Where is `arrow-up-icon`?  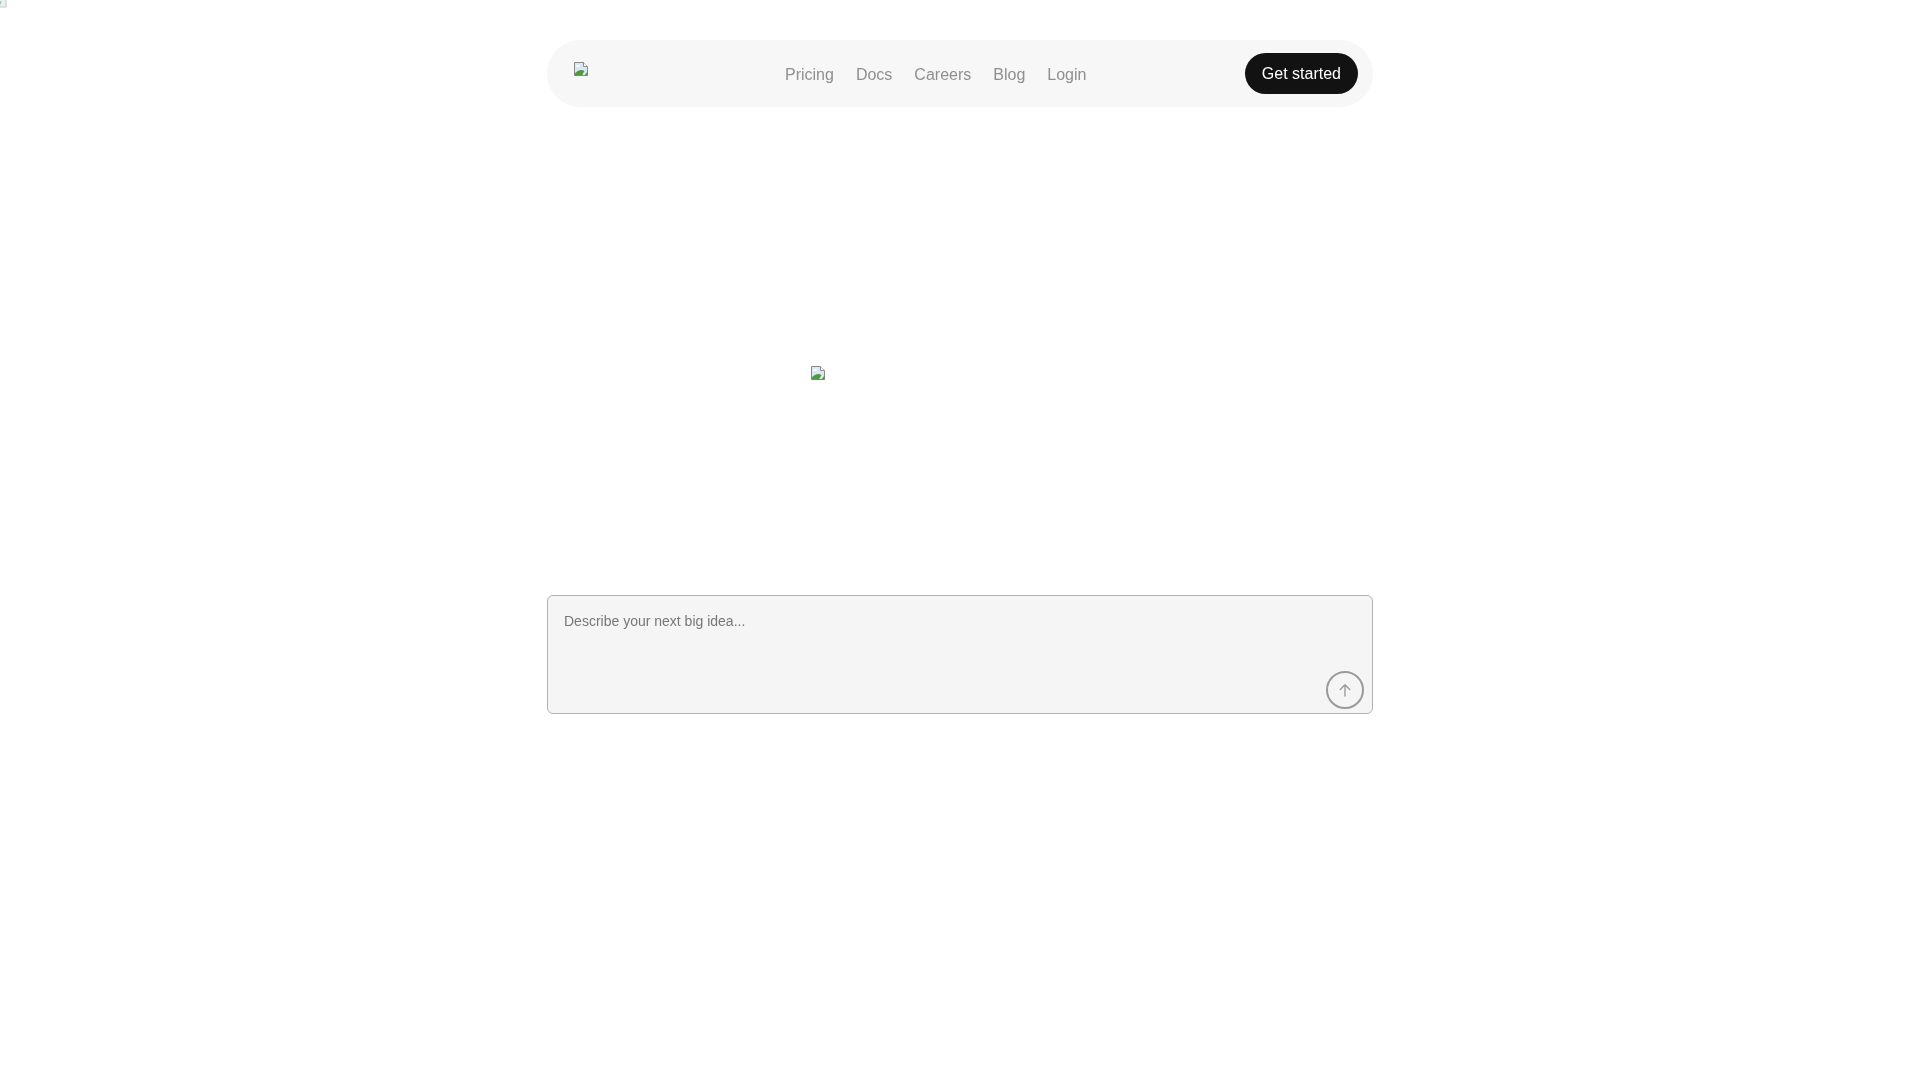
arrow-up-icon is located at coordinates (1345, 690).